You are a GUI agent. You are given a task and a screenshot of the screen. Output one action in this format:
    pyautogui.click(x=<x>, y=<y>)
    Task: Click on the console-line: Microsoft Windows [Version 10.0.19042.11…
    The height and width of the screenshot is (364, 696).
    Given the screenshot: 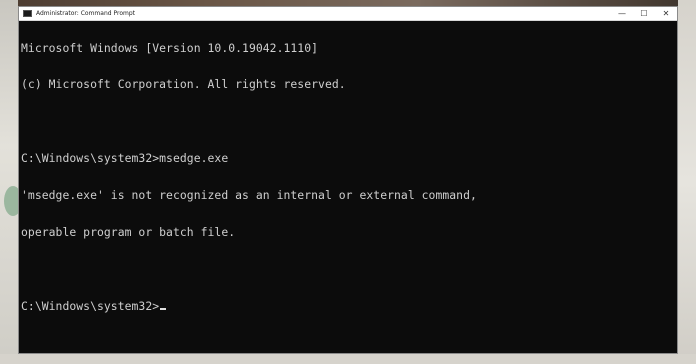 What is the action you would take?
    pyautogui.click(x=170, y=47)
    